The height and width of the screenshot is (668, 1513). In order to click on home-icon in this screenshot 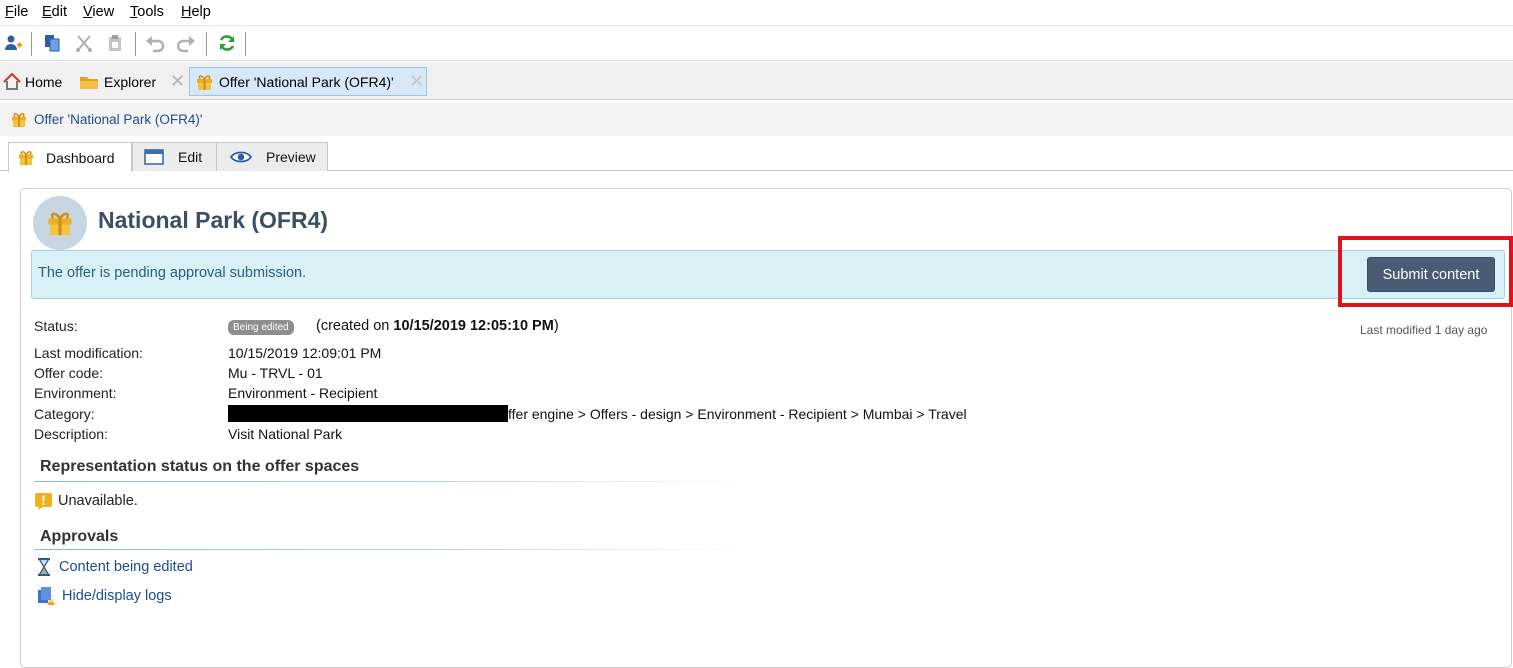, I will do `click(12, 81)`.